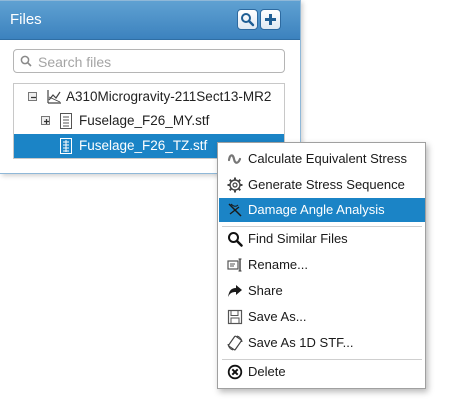  Describe the element at coordinates (26, 19) in the screenshot. I see `panel-title: Files` at that location.